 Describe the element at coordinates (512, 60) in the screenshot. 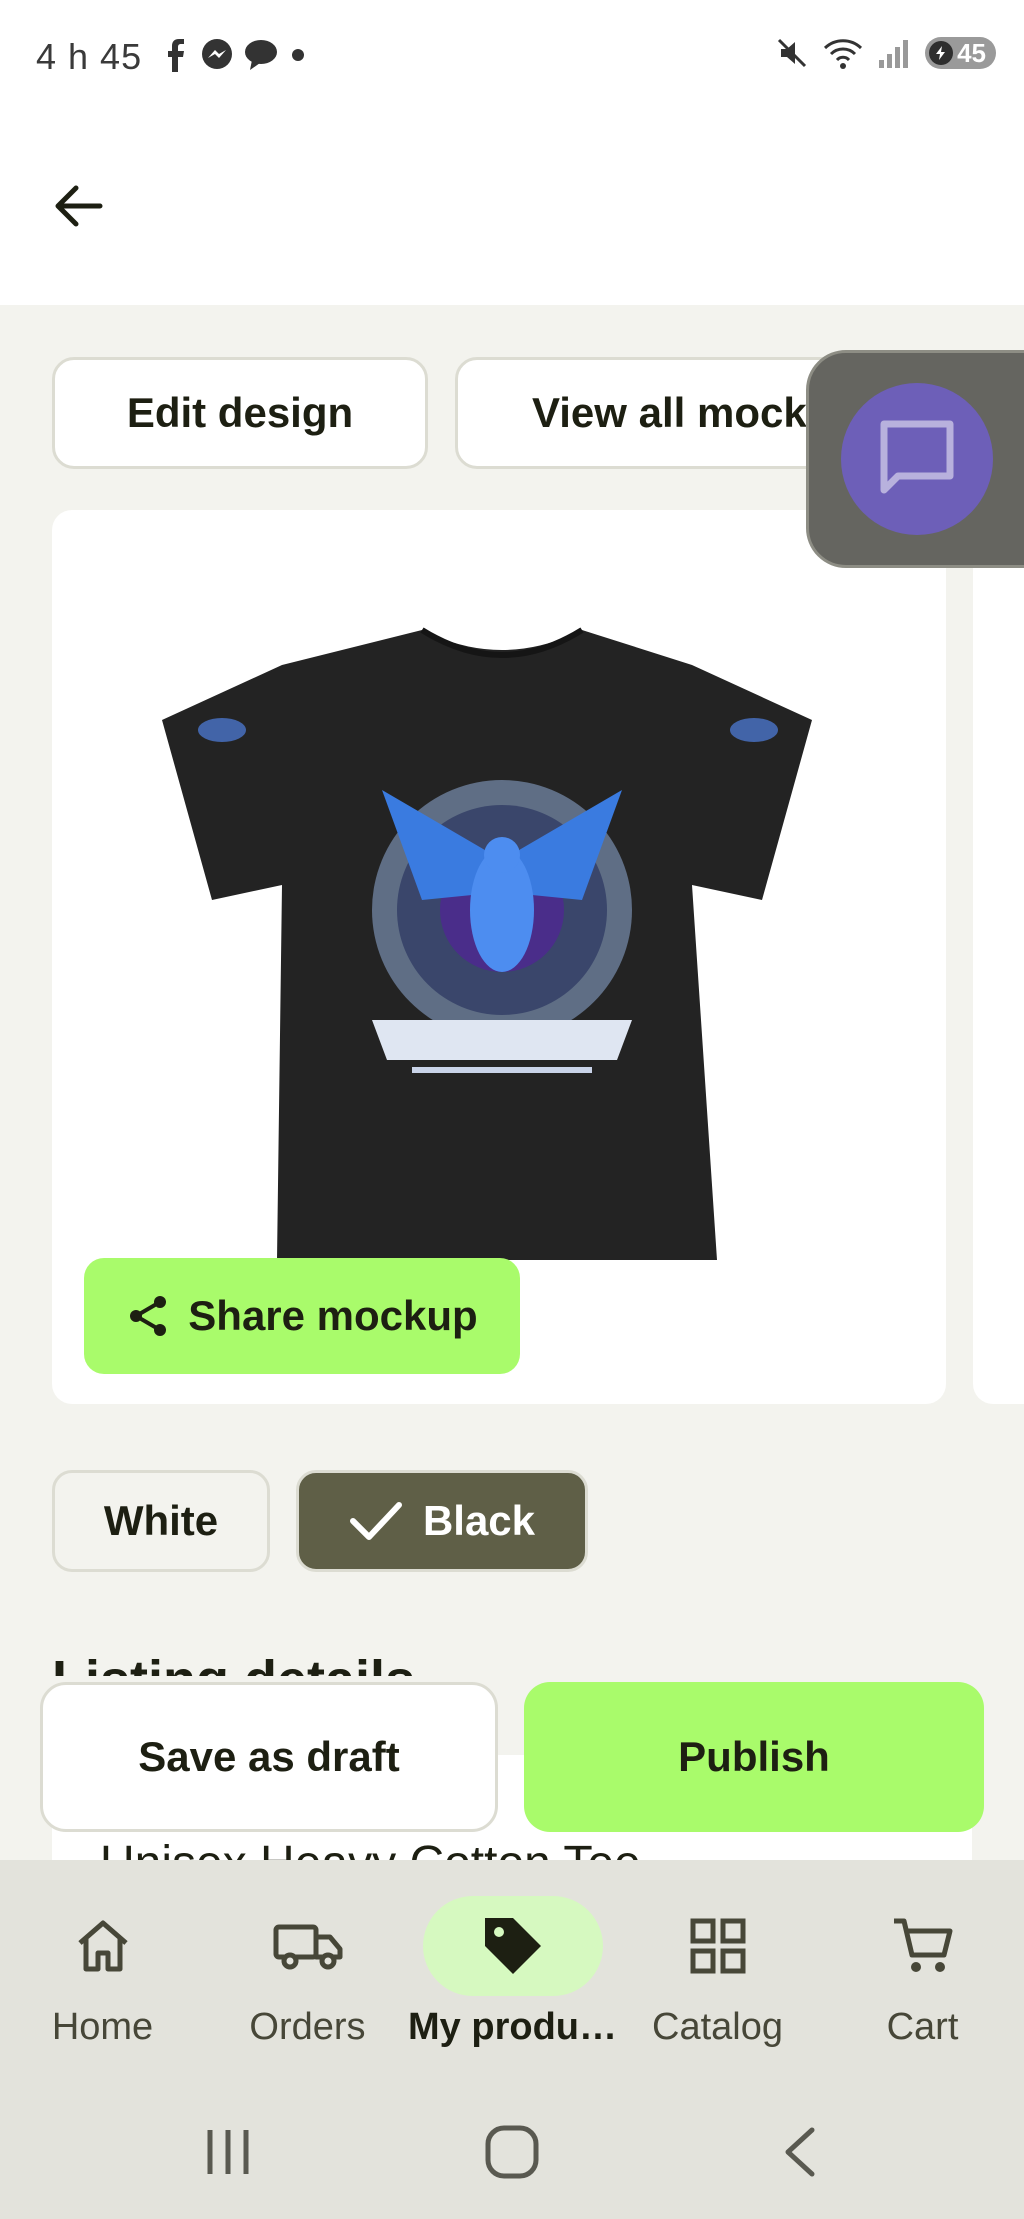

I see `status-bar: 4 h 45 45` at that location.